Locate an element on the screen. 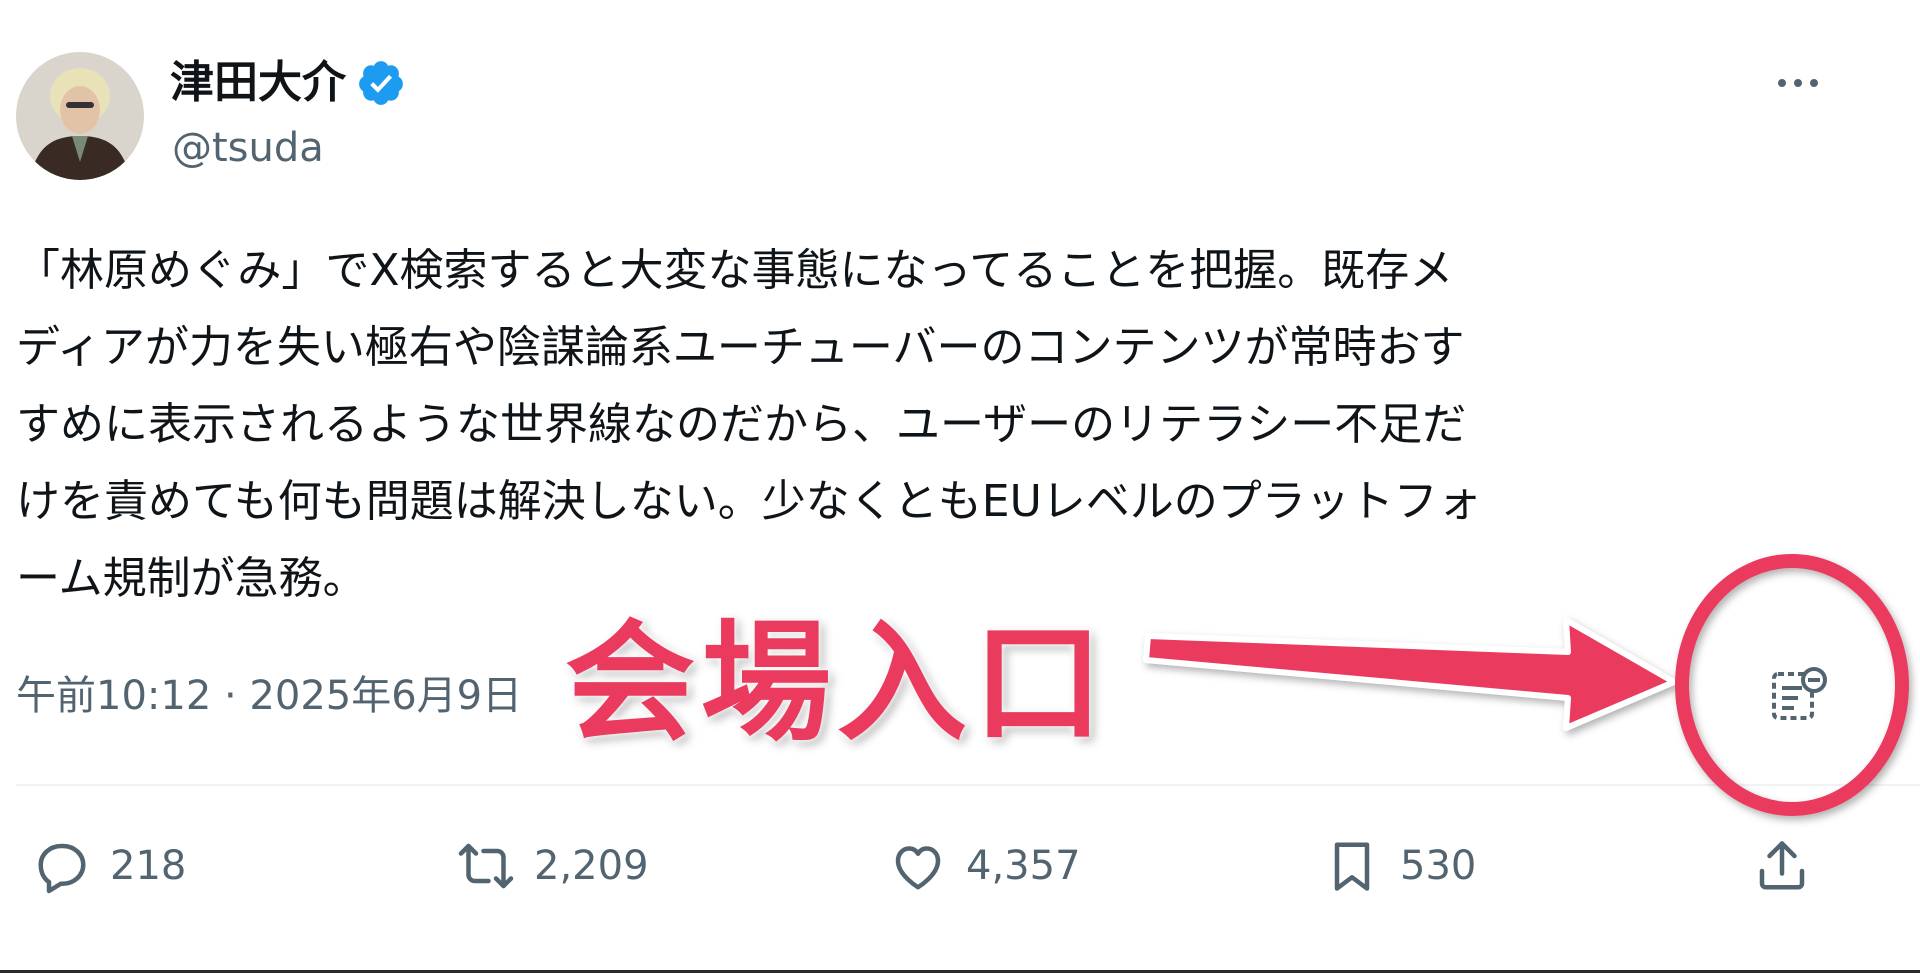 Image resolution: width=1920 pixels, height=973 pixels. tweet-text-line: けを責めても何も問題は解決しない。少なくともEUレベルのプラットフォ is located at coordinates (749, 501).